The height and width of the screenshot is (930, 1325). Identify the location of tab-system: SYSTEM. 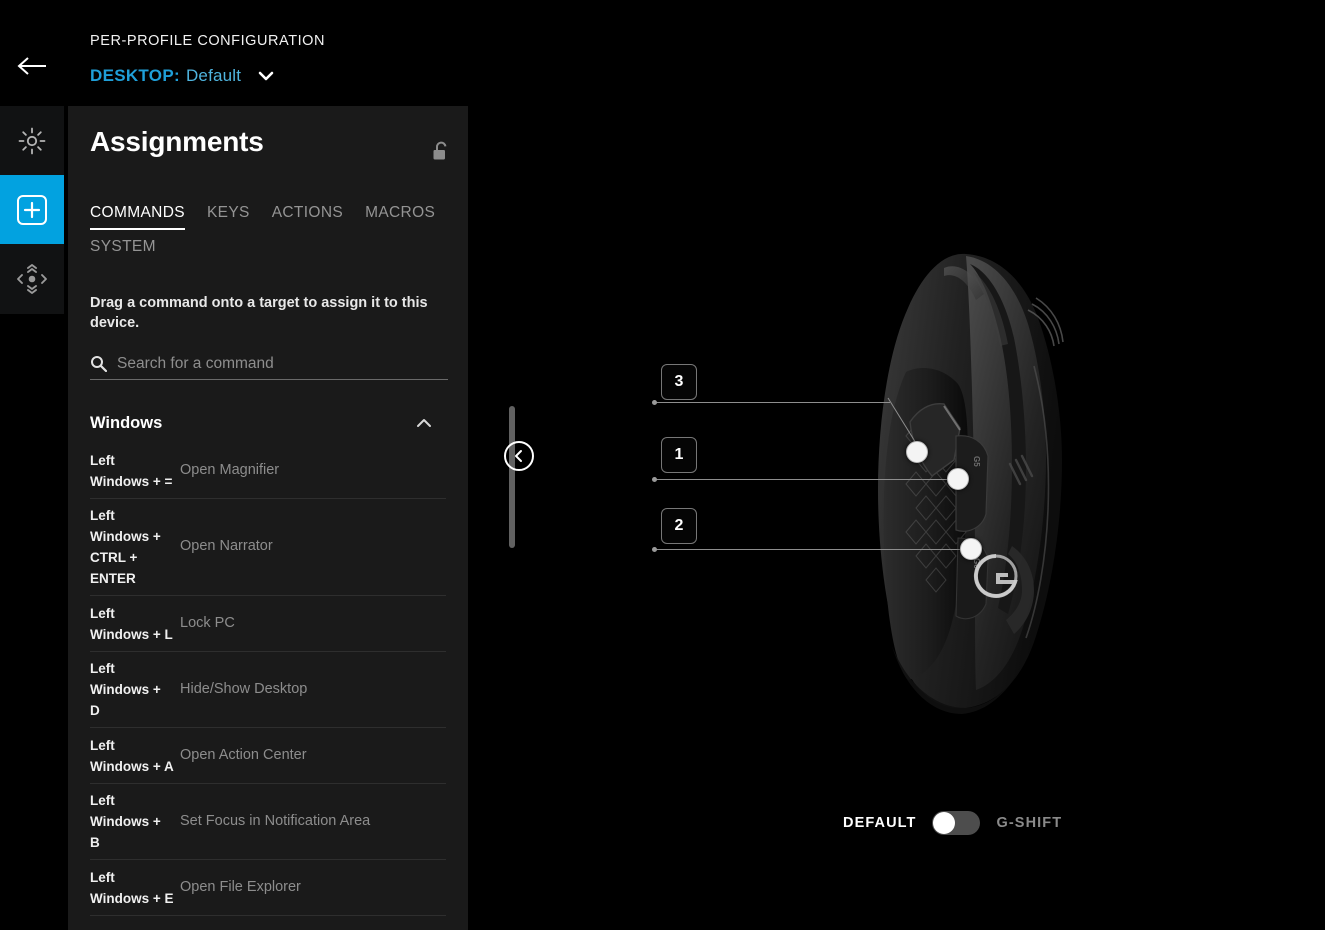
(123, 251).